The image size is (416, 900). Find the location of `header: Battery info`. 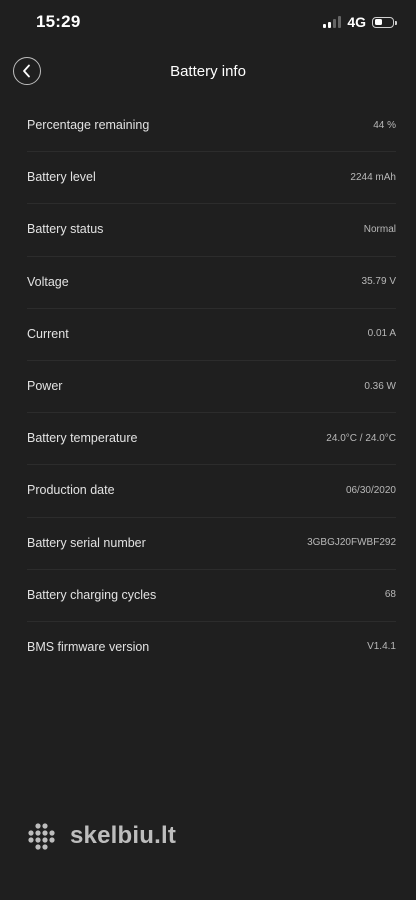

header: Battery info is located at coordinates (208, 72).